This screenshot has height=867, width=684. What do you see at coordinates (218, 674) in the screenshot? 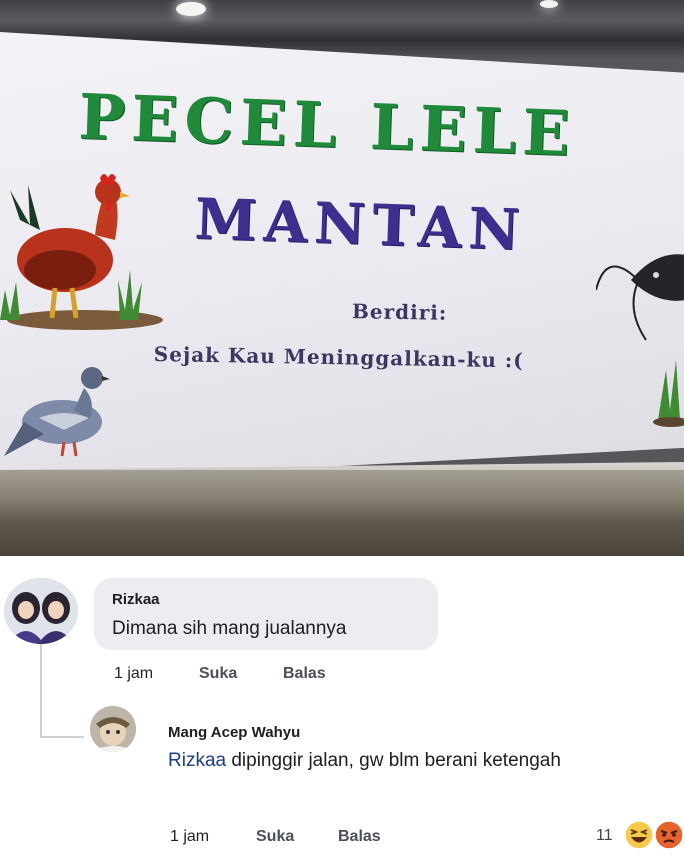
I see `like-button: Suka` at bounding box center [218, 674].